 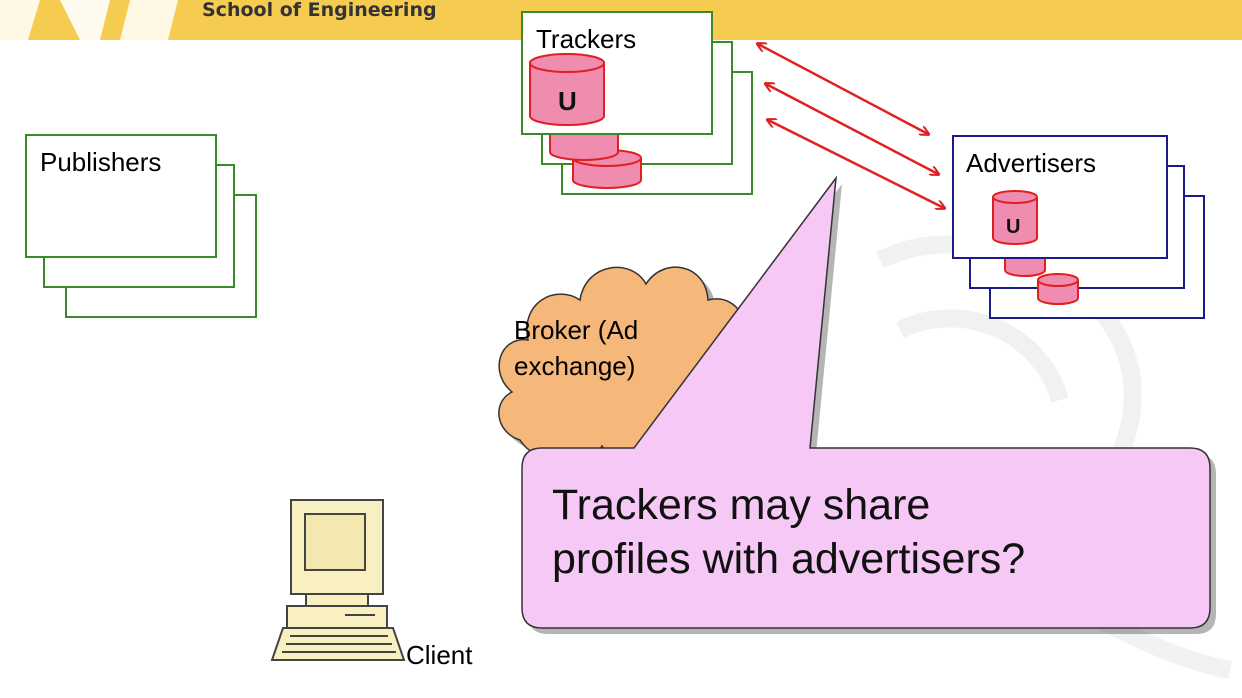 I want to click on broker-label-line2: exchange), so click(x=575, y=366).